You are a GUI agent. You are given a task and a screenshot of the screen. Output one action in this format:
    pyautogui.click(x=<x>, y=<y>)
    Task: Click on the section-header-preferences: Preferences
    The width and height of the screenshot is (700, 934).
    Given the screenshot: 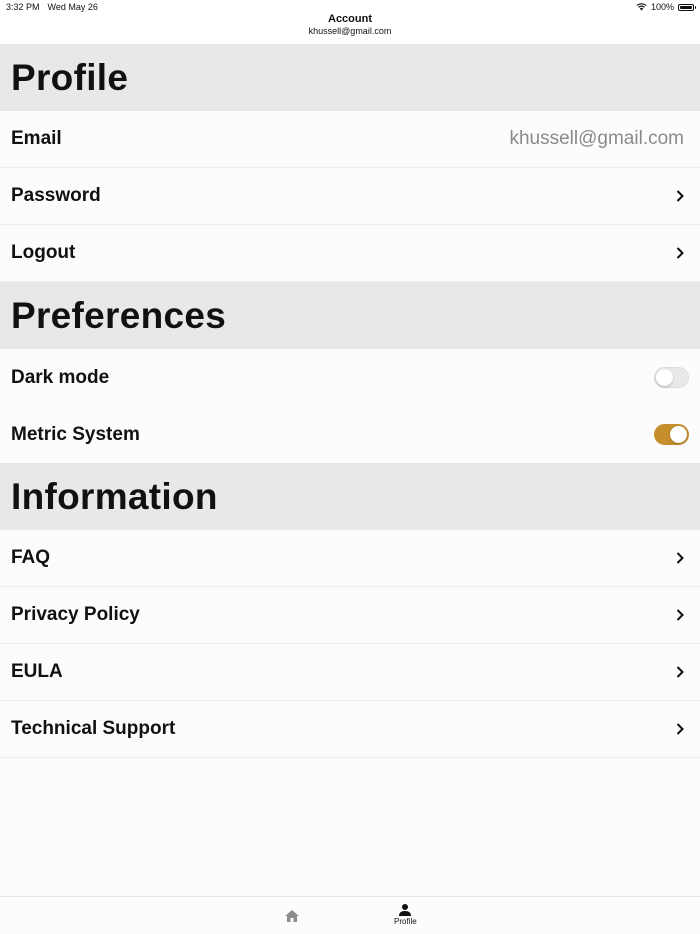 What is the action you would take?
    pyautogui.click(x=350, y=315)
    